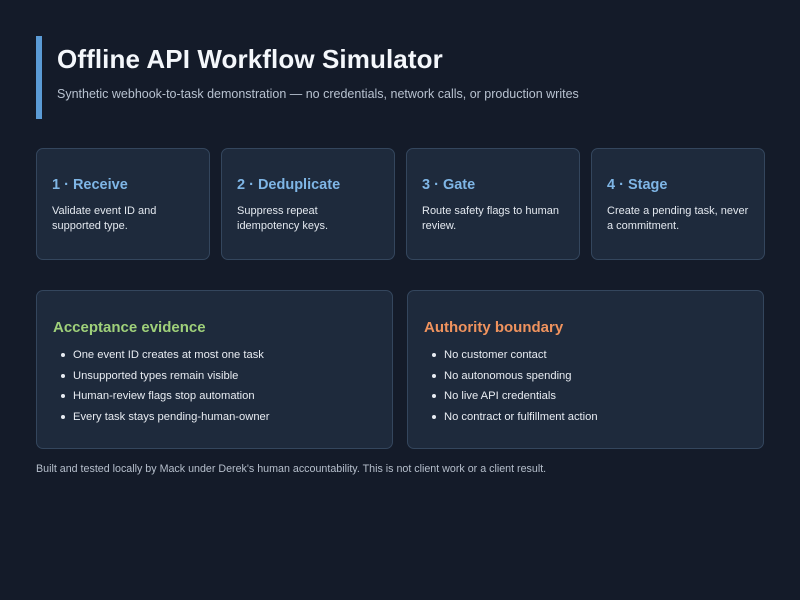 This screenshot has height=600, width=800. What do you see at coordinates (171, 417) in the screenshot?
I see `list-item-text: Every task stays pending-human-owner` at bounding box center [171, 417].